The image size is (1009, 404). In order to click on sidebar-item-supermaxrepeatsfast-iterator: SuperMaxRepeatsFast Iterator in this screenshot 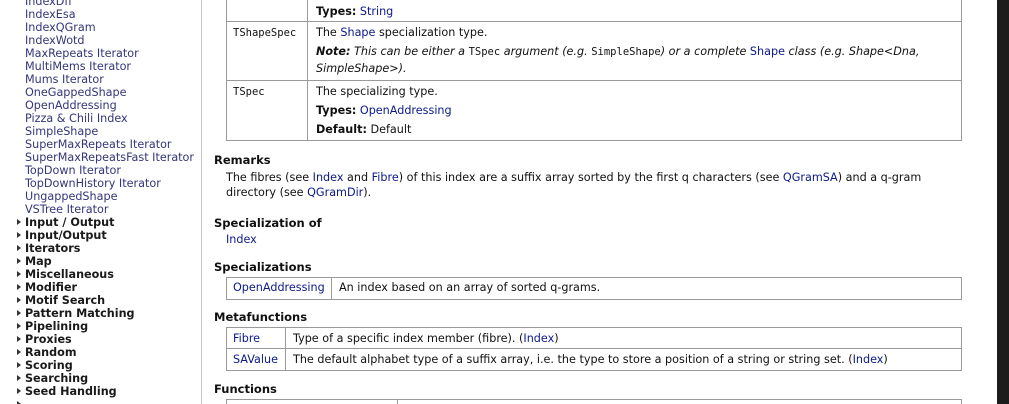, I will do `click(109, 157)`.